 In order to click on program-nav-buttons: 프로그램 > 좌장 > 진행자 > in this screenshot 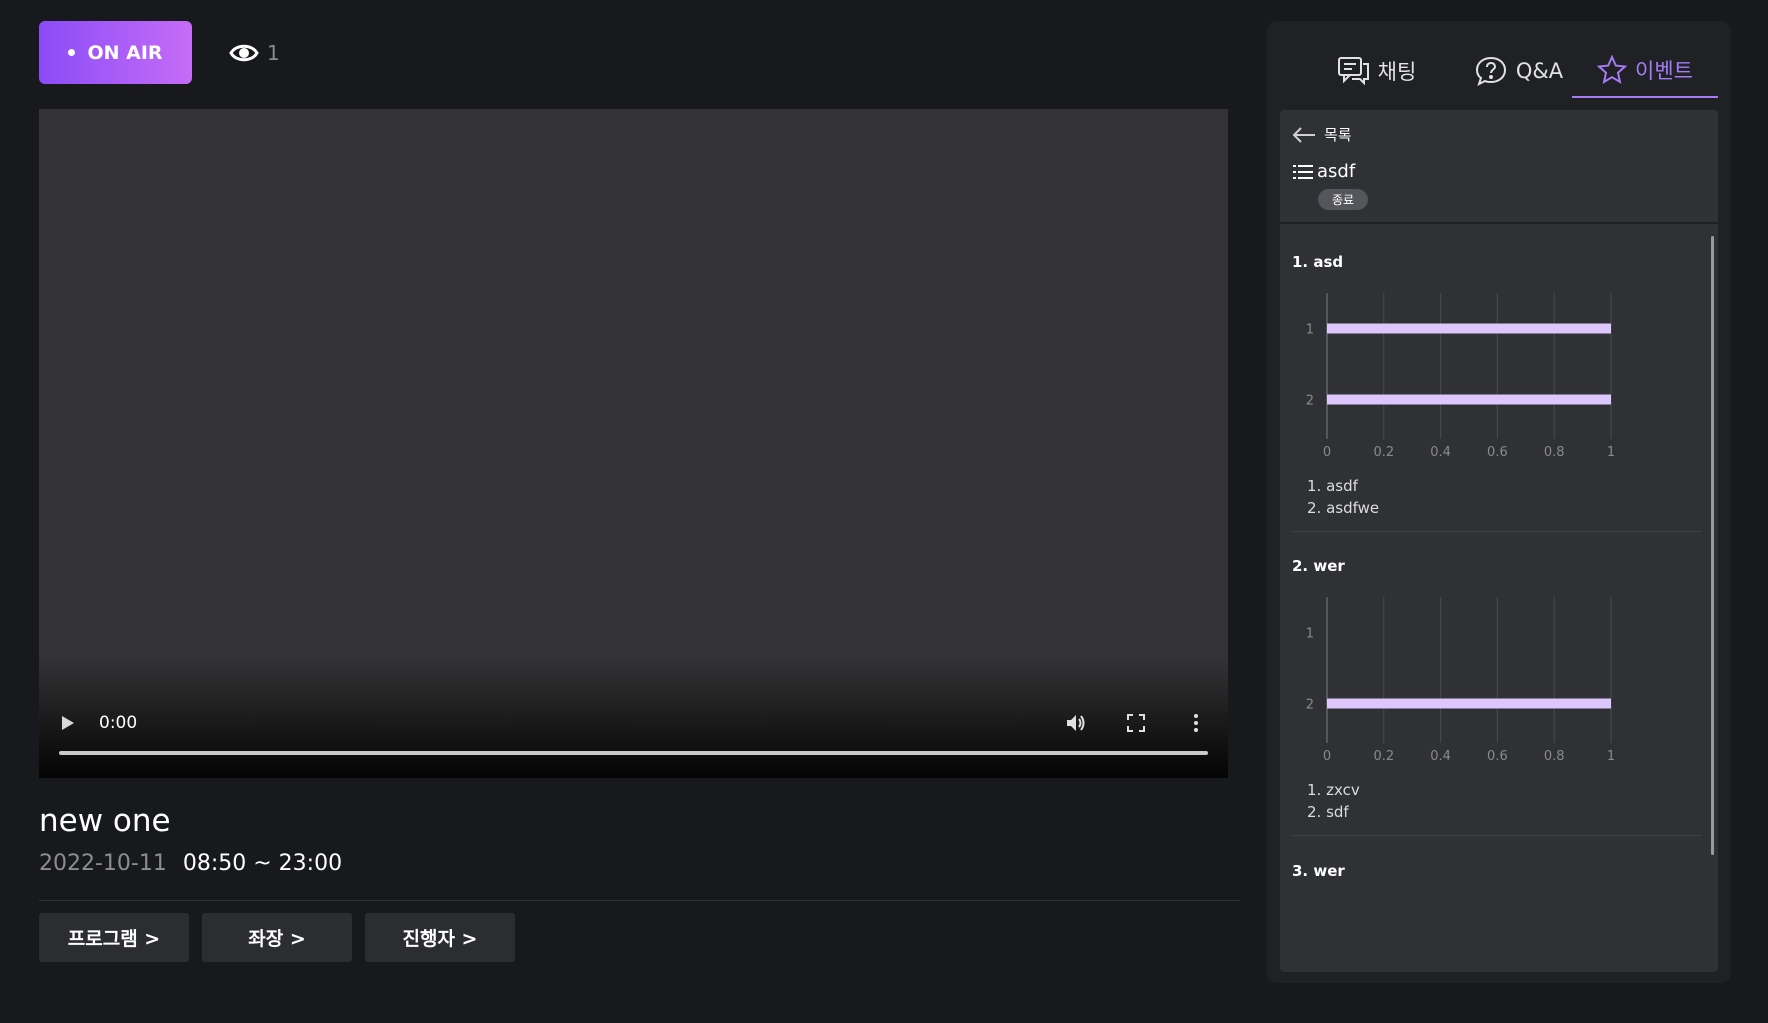, I will do `click(277, 937)`.